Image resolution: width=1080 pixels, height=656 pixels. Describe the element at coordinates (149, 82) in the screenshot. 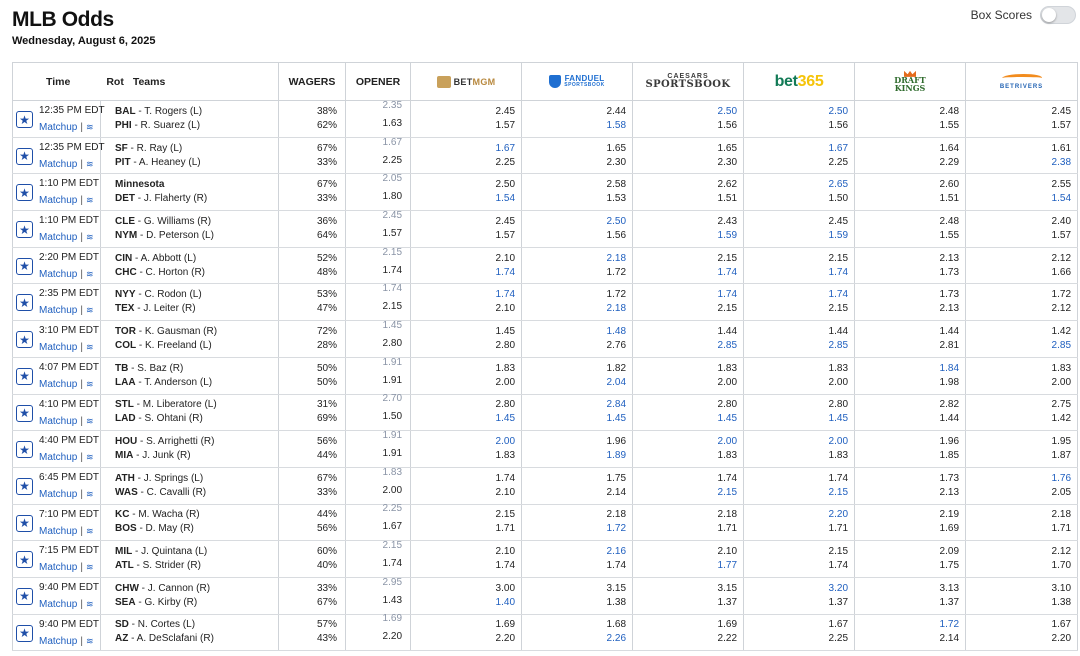

I see `teams-header: Teams` at that location.